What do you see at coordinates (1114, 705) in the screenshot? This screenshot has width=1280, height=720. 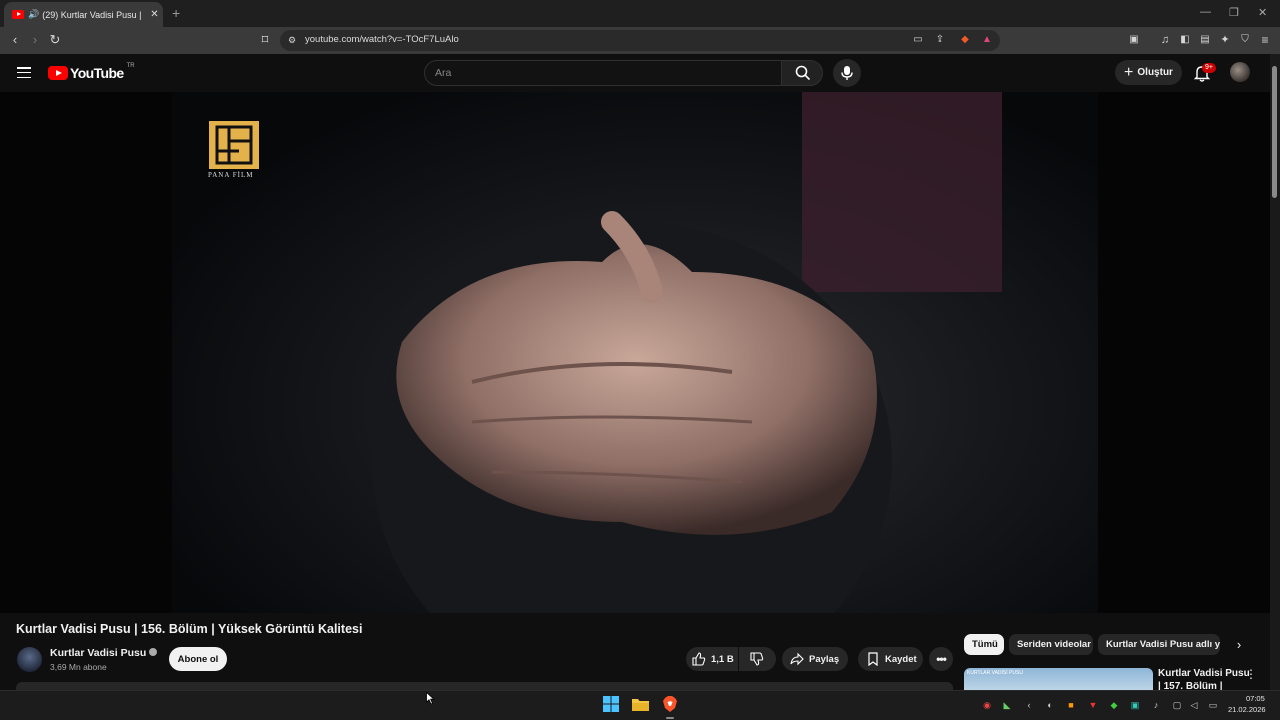 I see `tray-app-icon-5: ◆` at bounding box center [1114, 705].